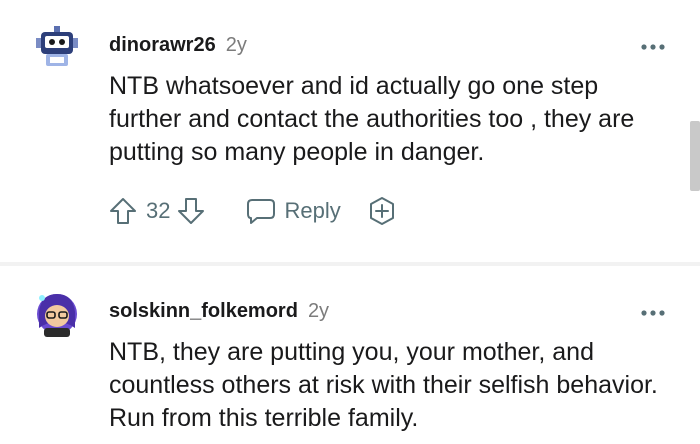 The width and height of the screenshot is (700, 444). I want to click on comment-actions: 32 Reply, so click(253, 211).